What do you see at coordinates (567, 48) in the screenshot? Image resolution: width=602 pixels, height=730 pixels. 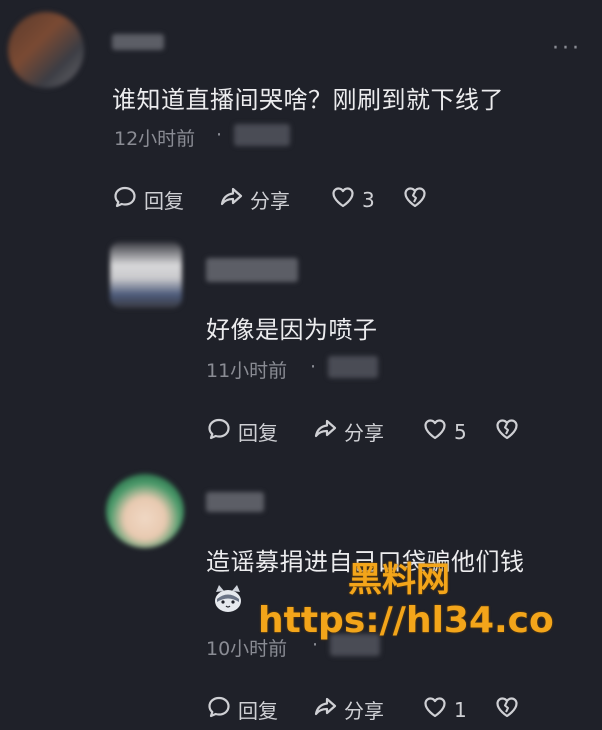 I see `more-options-icon: ···` at bounding box center [567, 48].